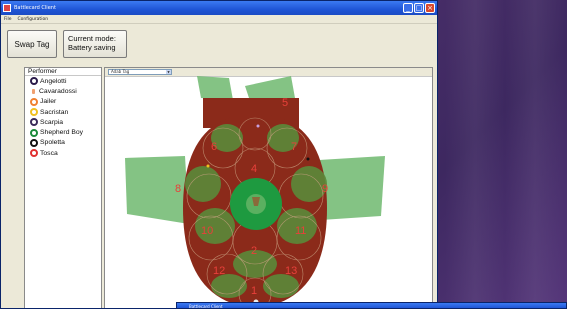 The image size is (567, 309). Describe the element at coordinates (352, 188) in the screenshot. I see `wing-right` at that location.